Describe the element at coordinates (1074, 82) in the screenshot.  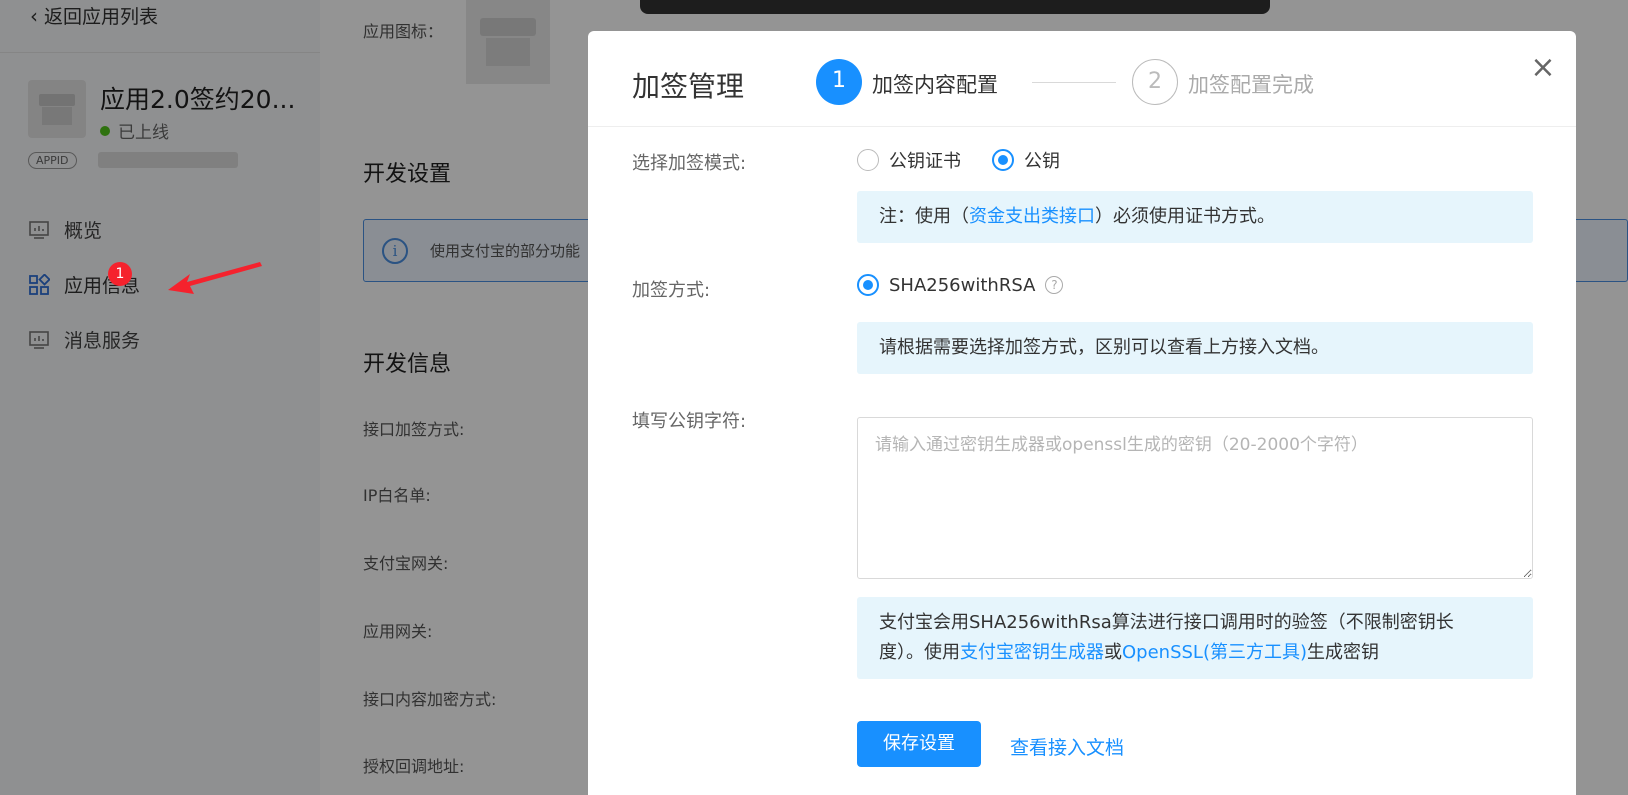
I see `step-connector` at that location.